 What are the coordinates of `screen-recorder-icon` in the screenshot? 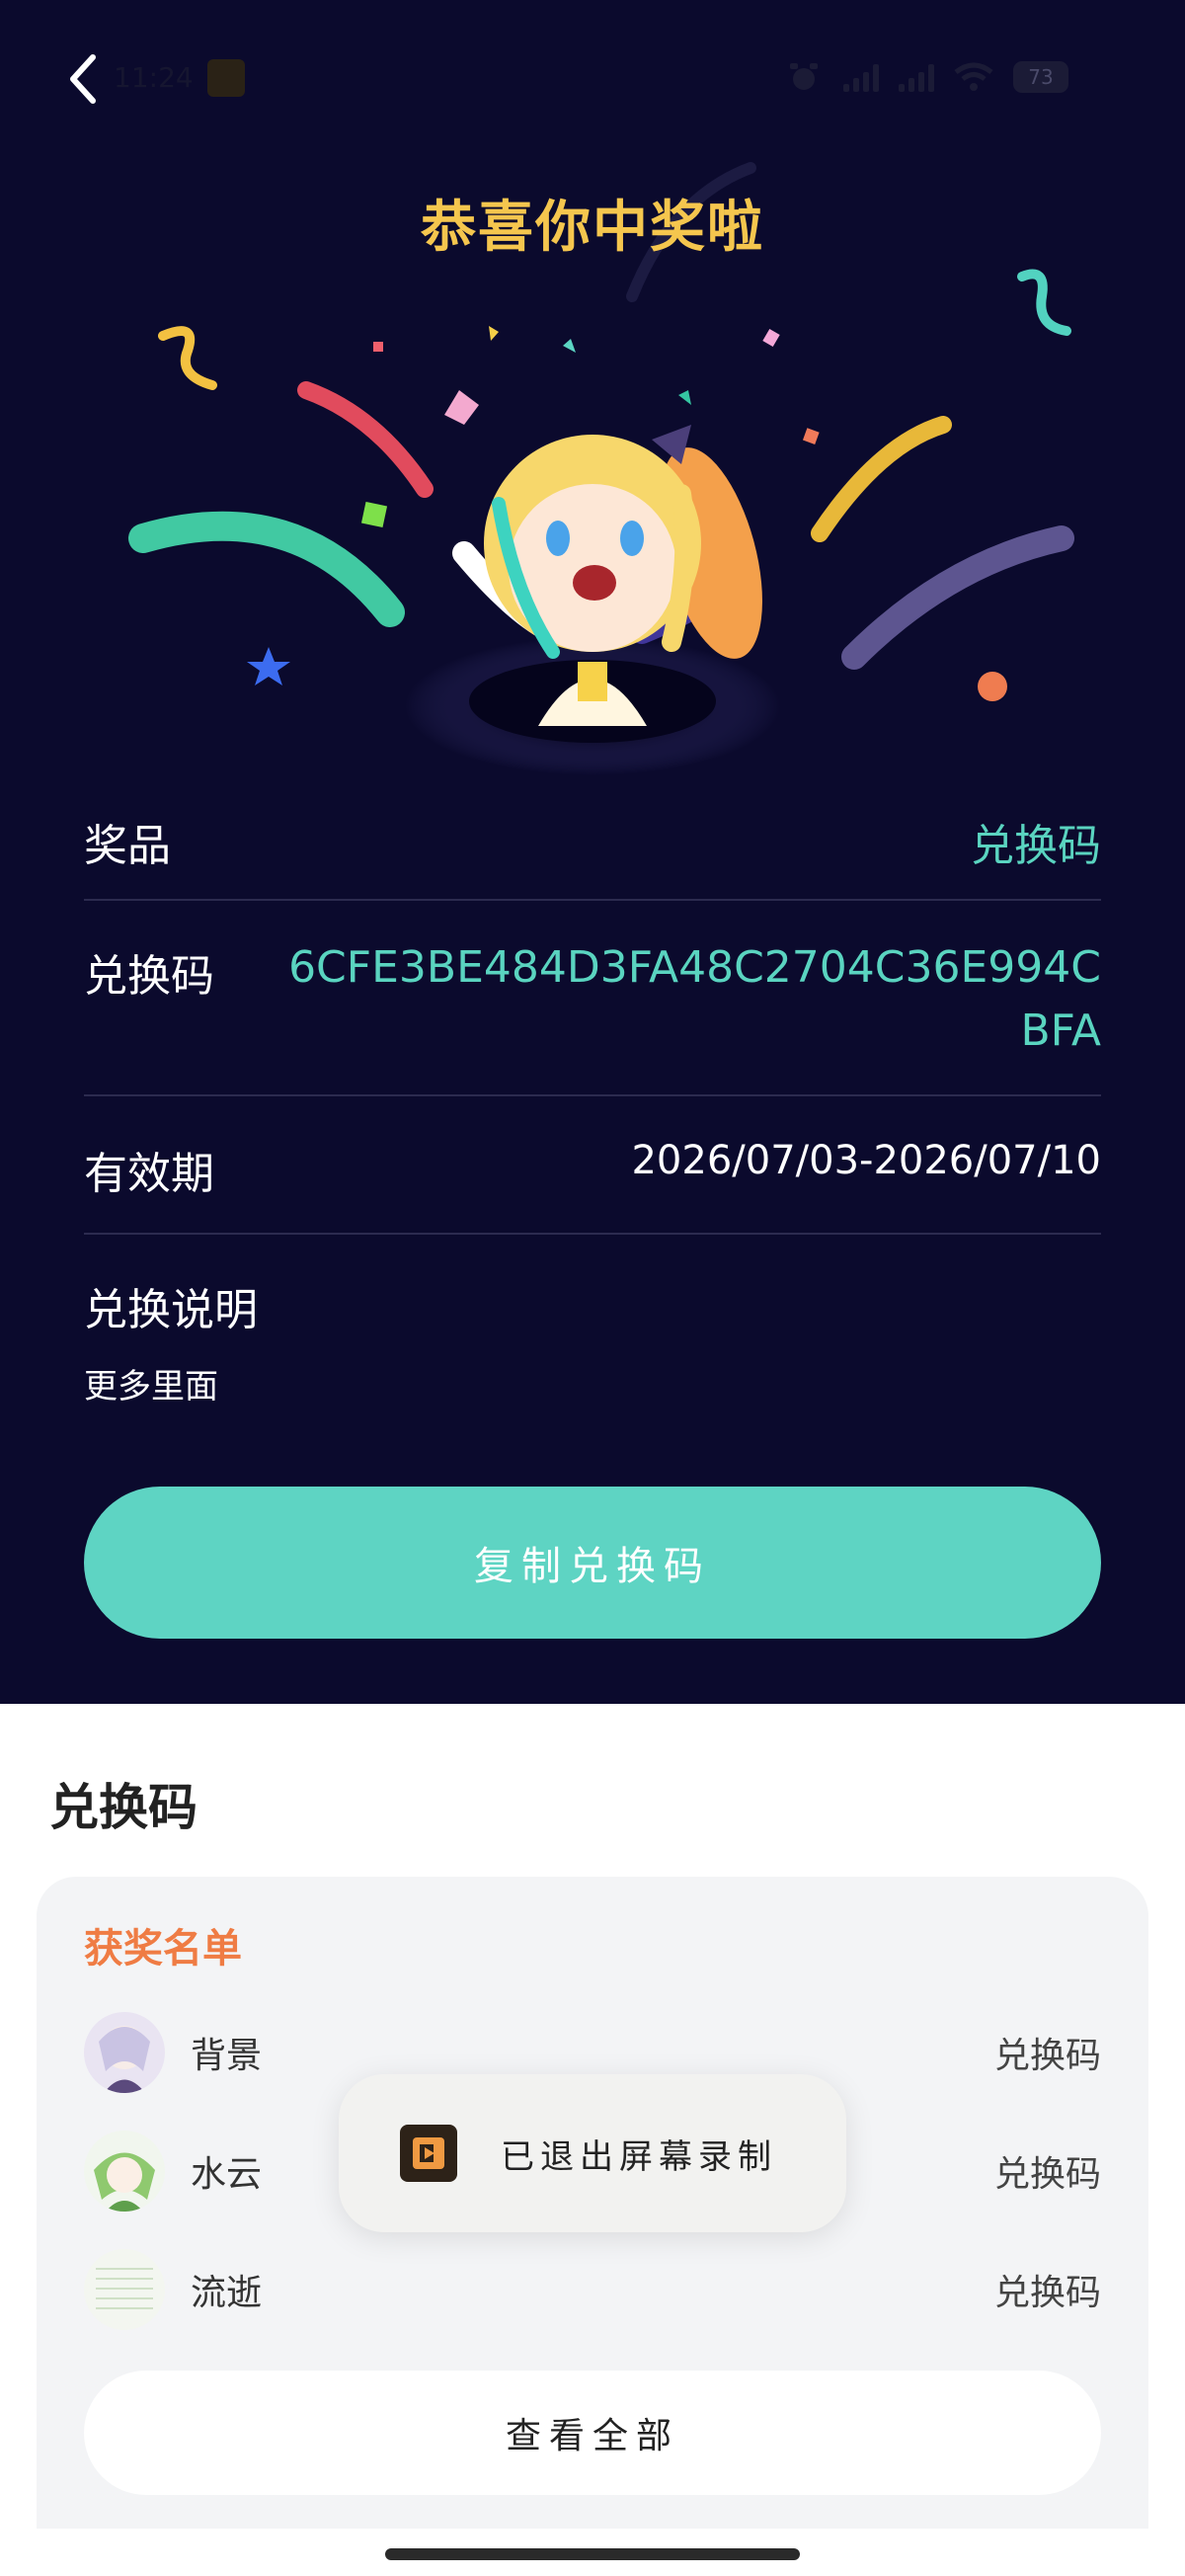 It's located at (429, 2153).